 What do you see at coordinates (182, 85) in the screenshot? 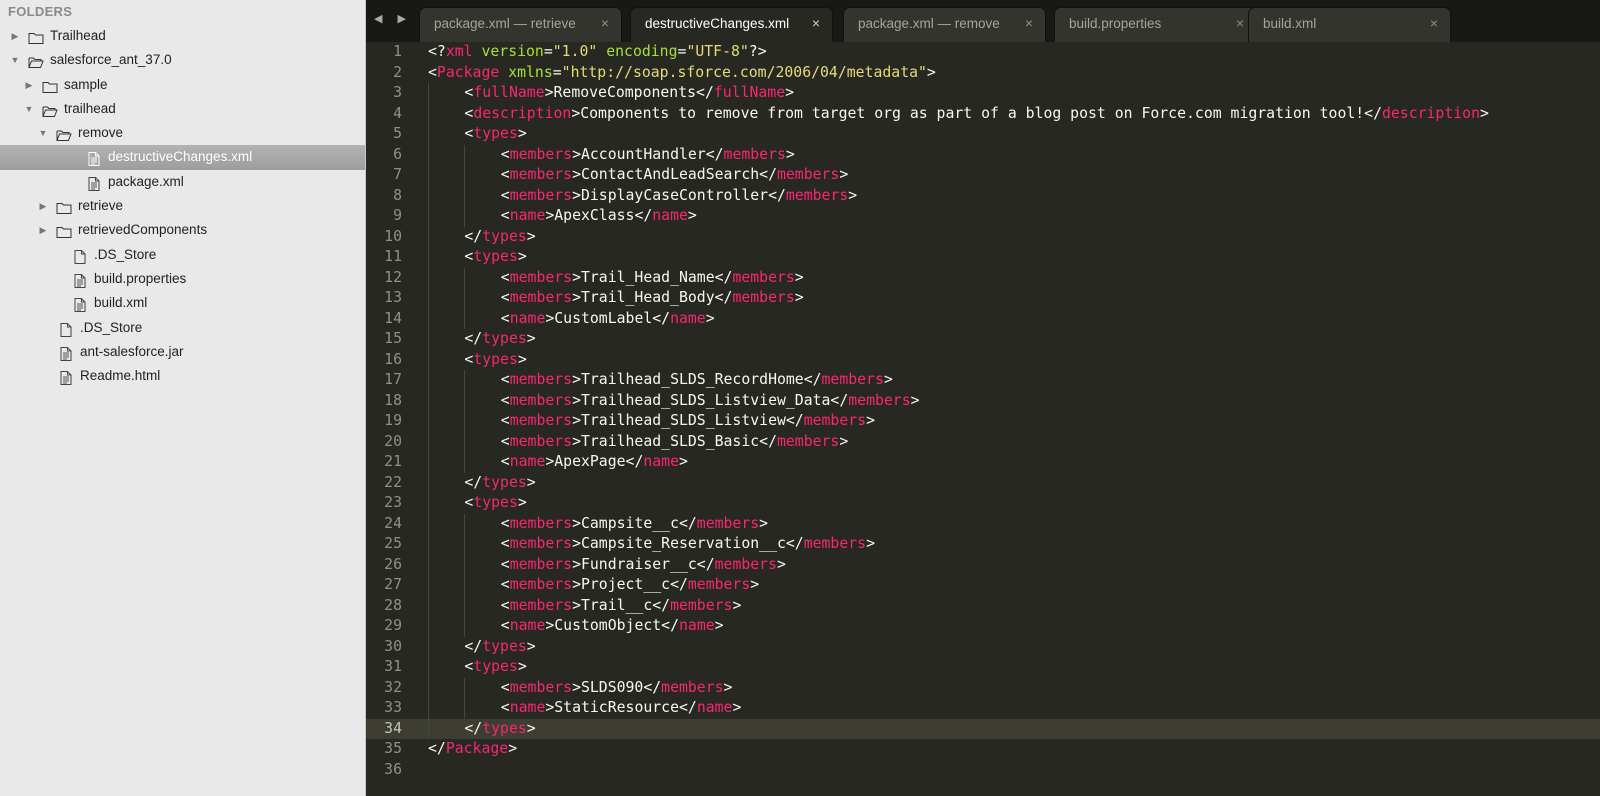
I see `sidebar-item-sample: ▶ sample` at bounding box center [182, 85].